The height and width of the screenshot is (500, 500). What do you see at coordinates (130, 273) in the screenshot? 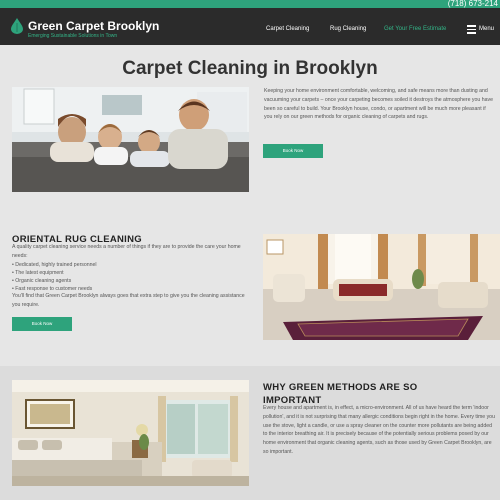
I see `list-item: The latest equipment` at bounding box center [130, 273].